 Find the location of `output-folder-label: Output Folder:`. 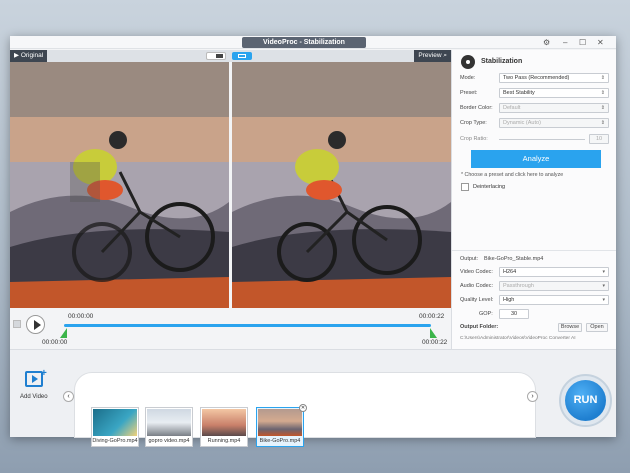

output-folder-label: Output Folder: is located at coordinates (479, 327).